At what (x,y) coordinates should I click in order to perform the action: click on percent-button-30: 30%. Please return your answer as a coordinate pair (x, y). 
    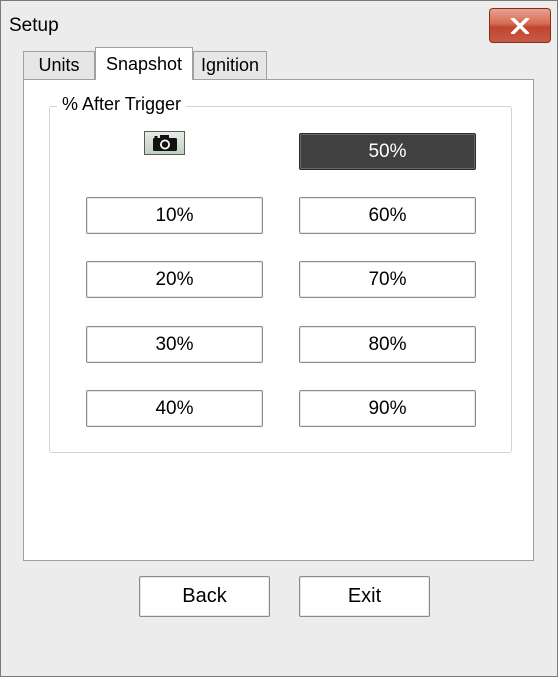
    Looking at the image, I should click on (174, 344).